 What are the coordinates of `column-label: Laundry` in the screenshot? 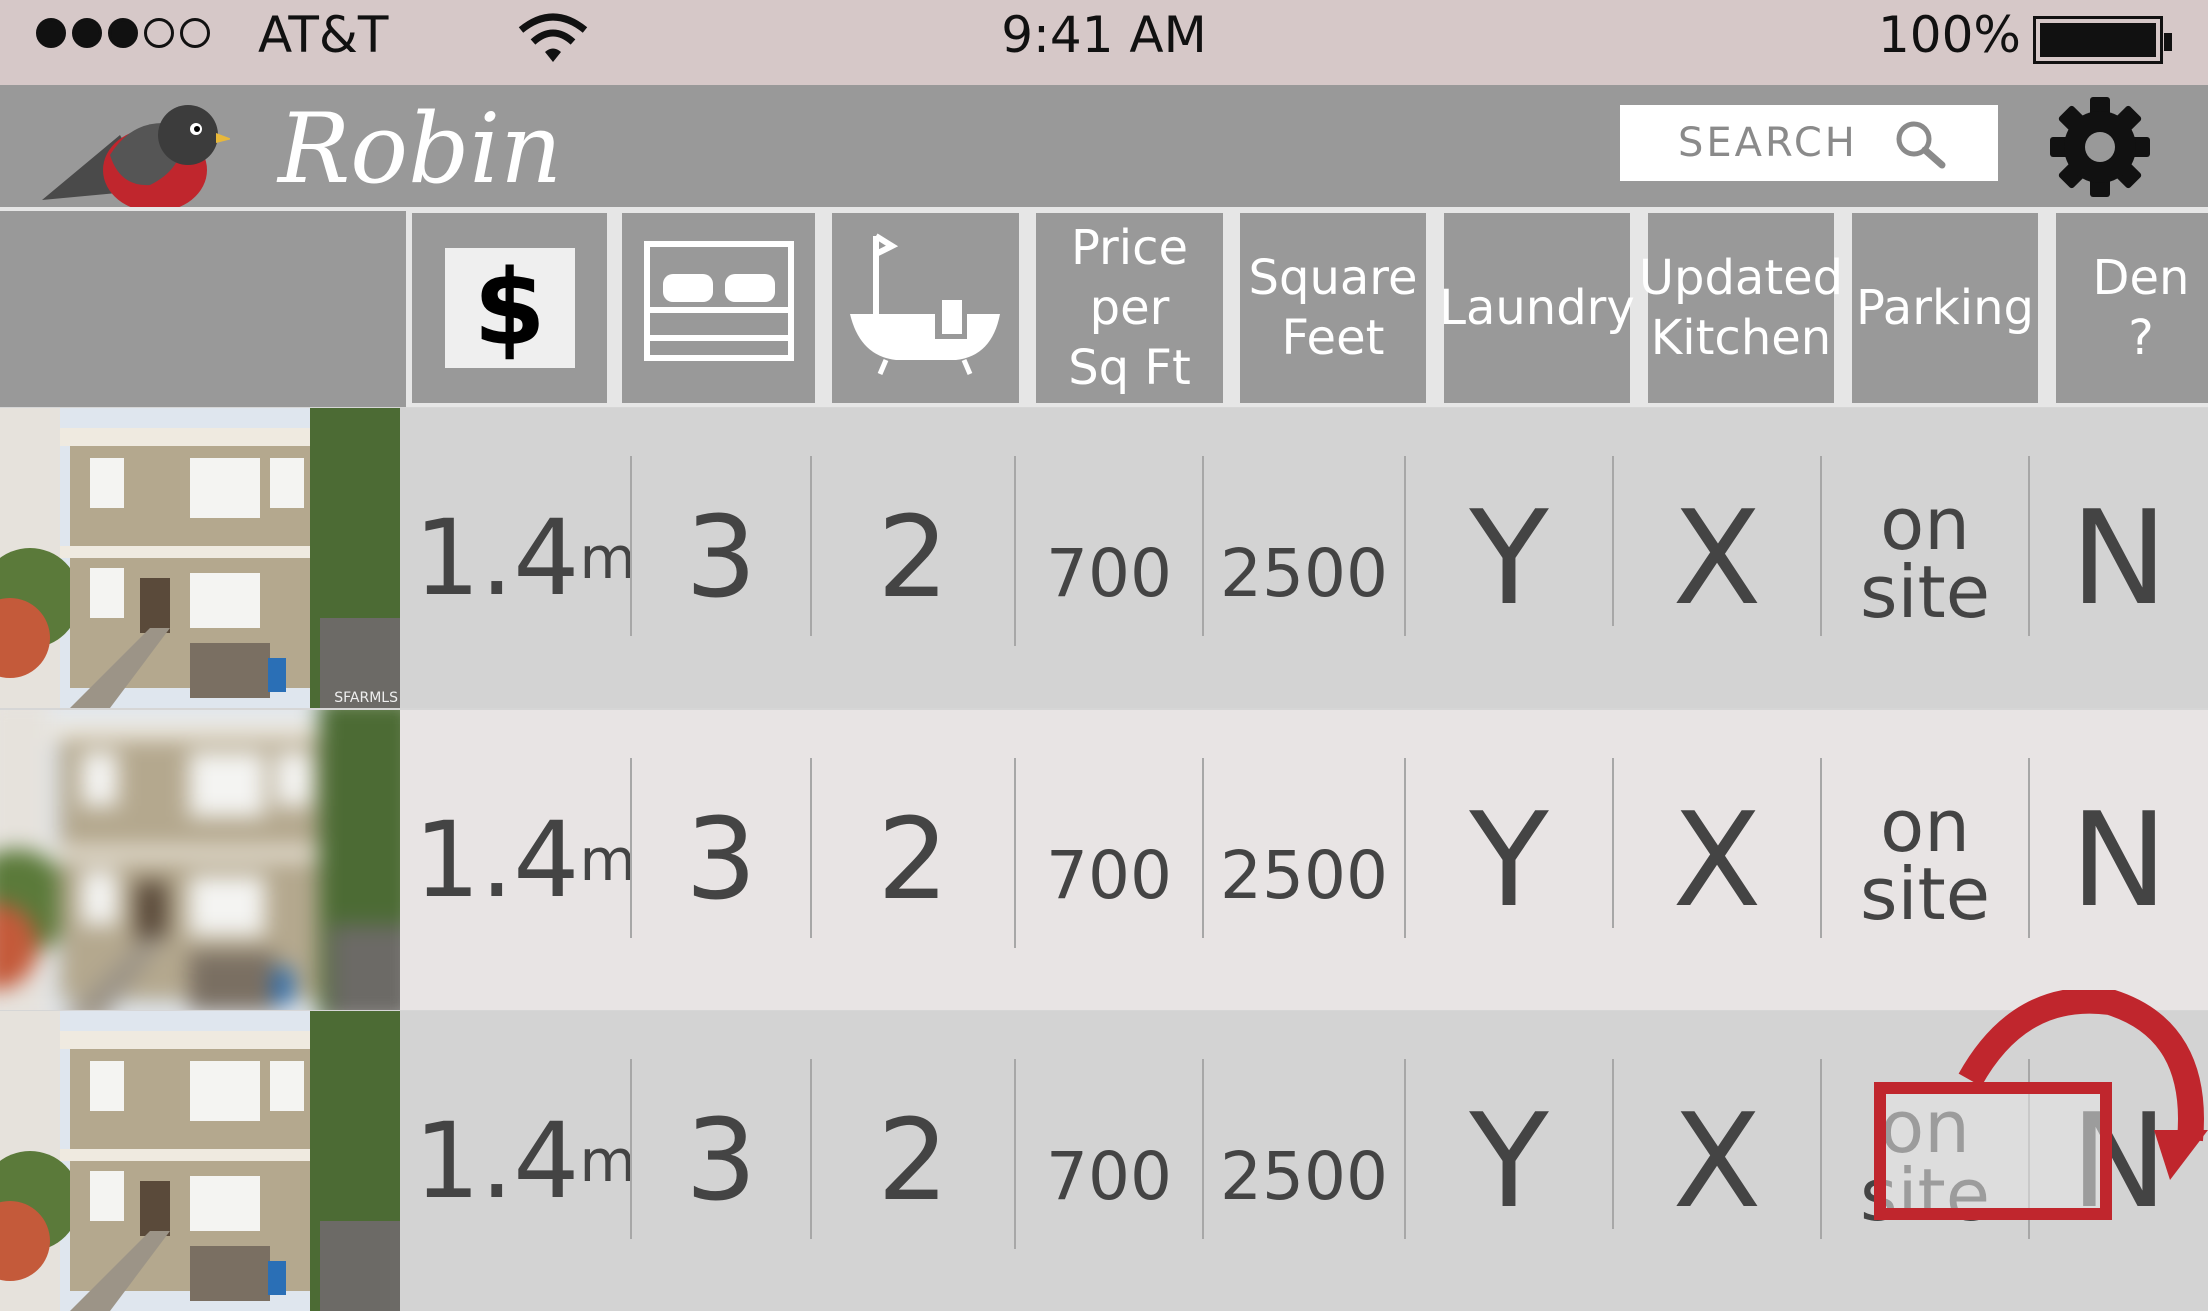 It's located at (1537, 308).